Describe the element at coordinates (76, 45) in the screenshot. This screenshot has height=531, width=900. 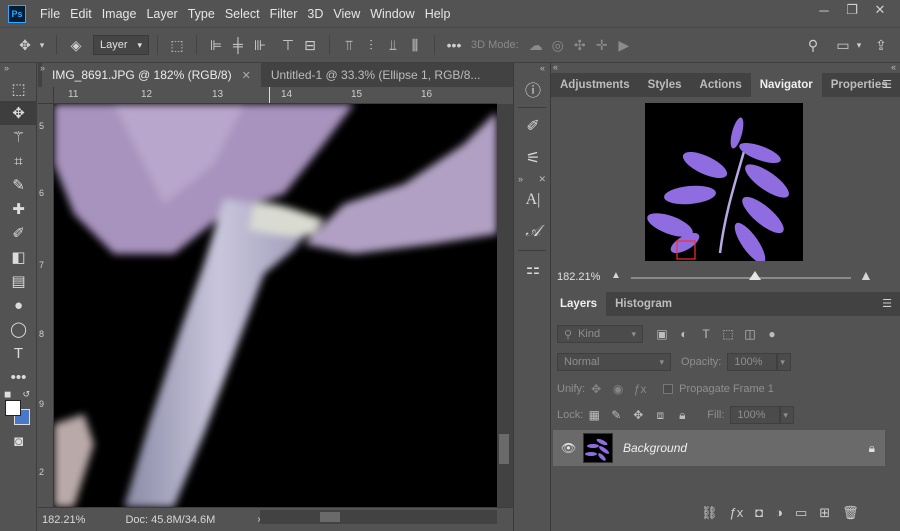
I see `auto-select-icon: ◈` at that location.